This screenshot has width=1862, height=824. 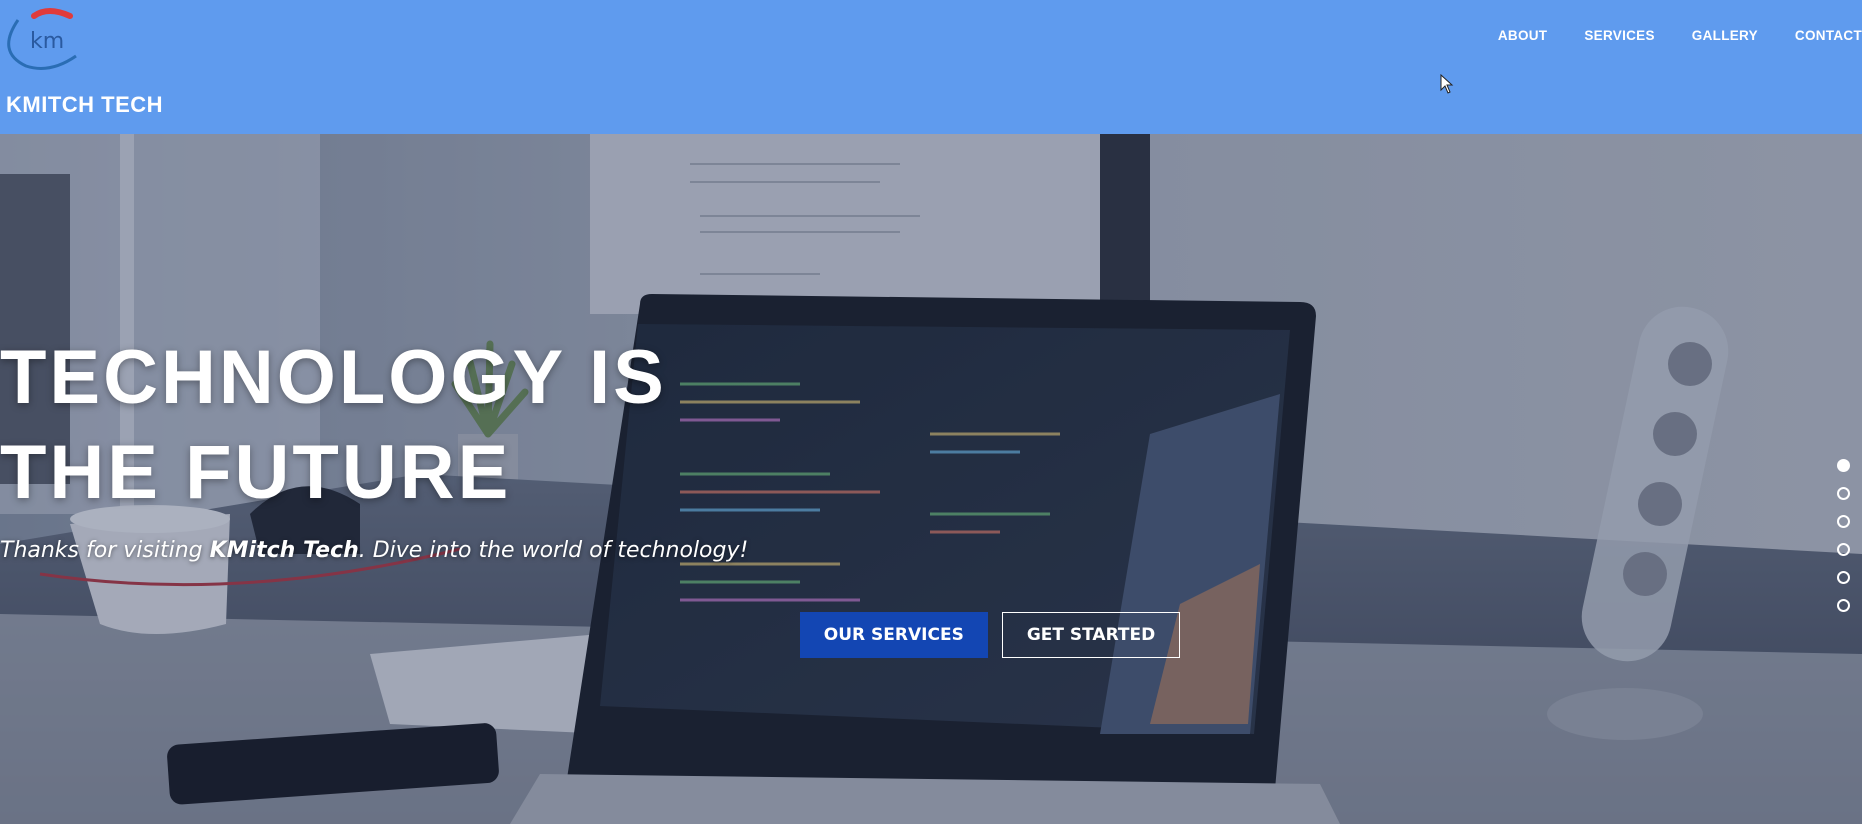 I want to click on subtitle-text-after: . Dive into the world of technology!, so click(x=553, y=550).